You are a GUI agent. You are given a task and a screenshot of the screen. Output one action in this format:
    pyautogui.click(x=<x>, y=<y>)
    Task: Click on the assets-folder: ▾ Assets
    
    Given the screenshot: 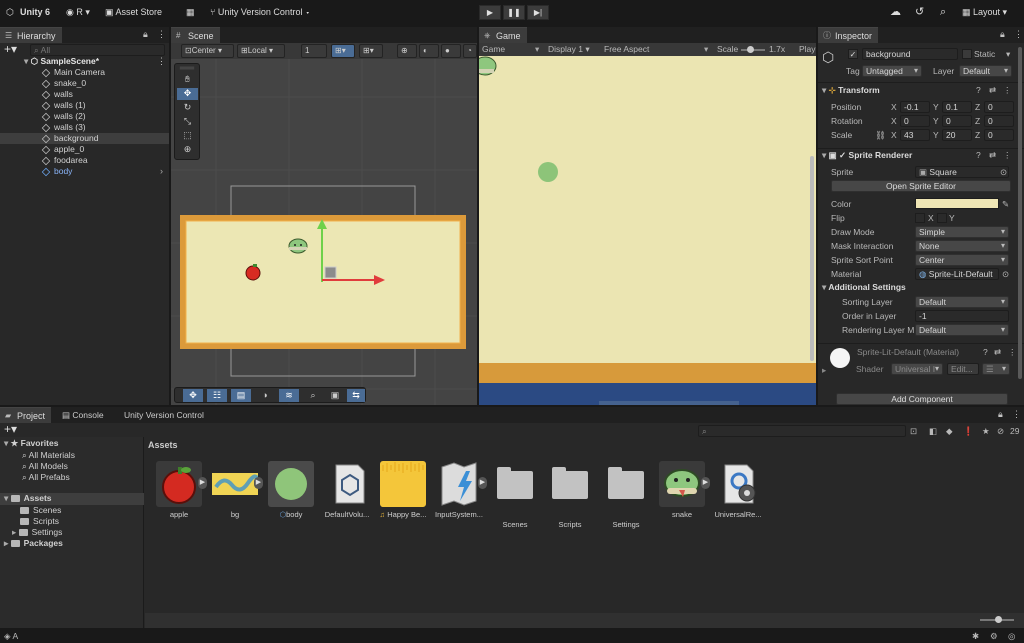 What is the action you would take?
    pyautogui.click(x=28, y=498)
    